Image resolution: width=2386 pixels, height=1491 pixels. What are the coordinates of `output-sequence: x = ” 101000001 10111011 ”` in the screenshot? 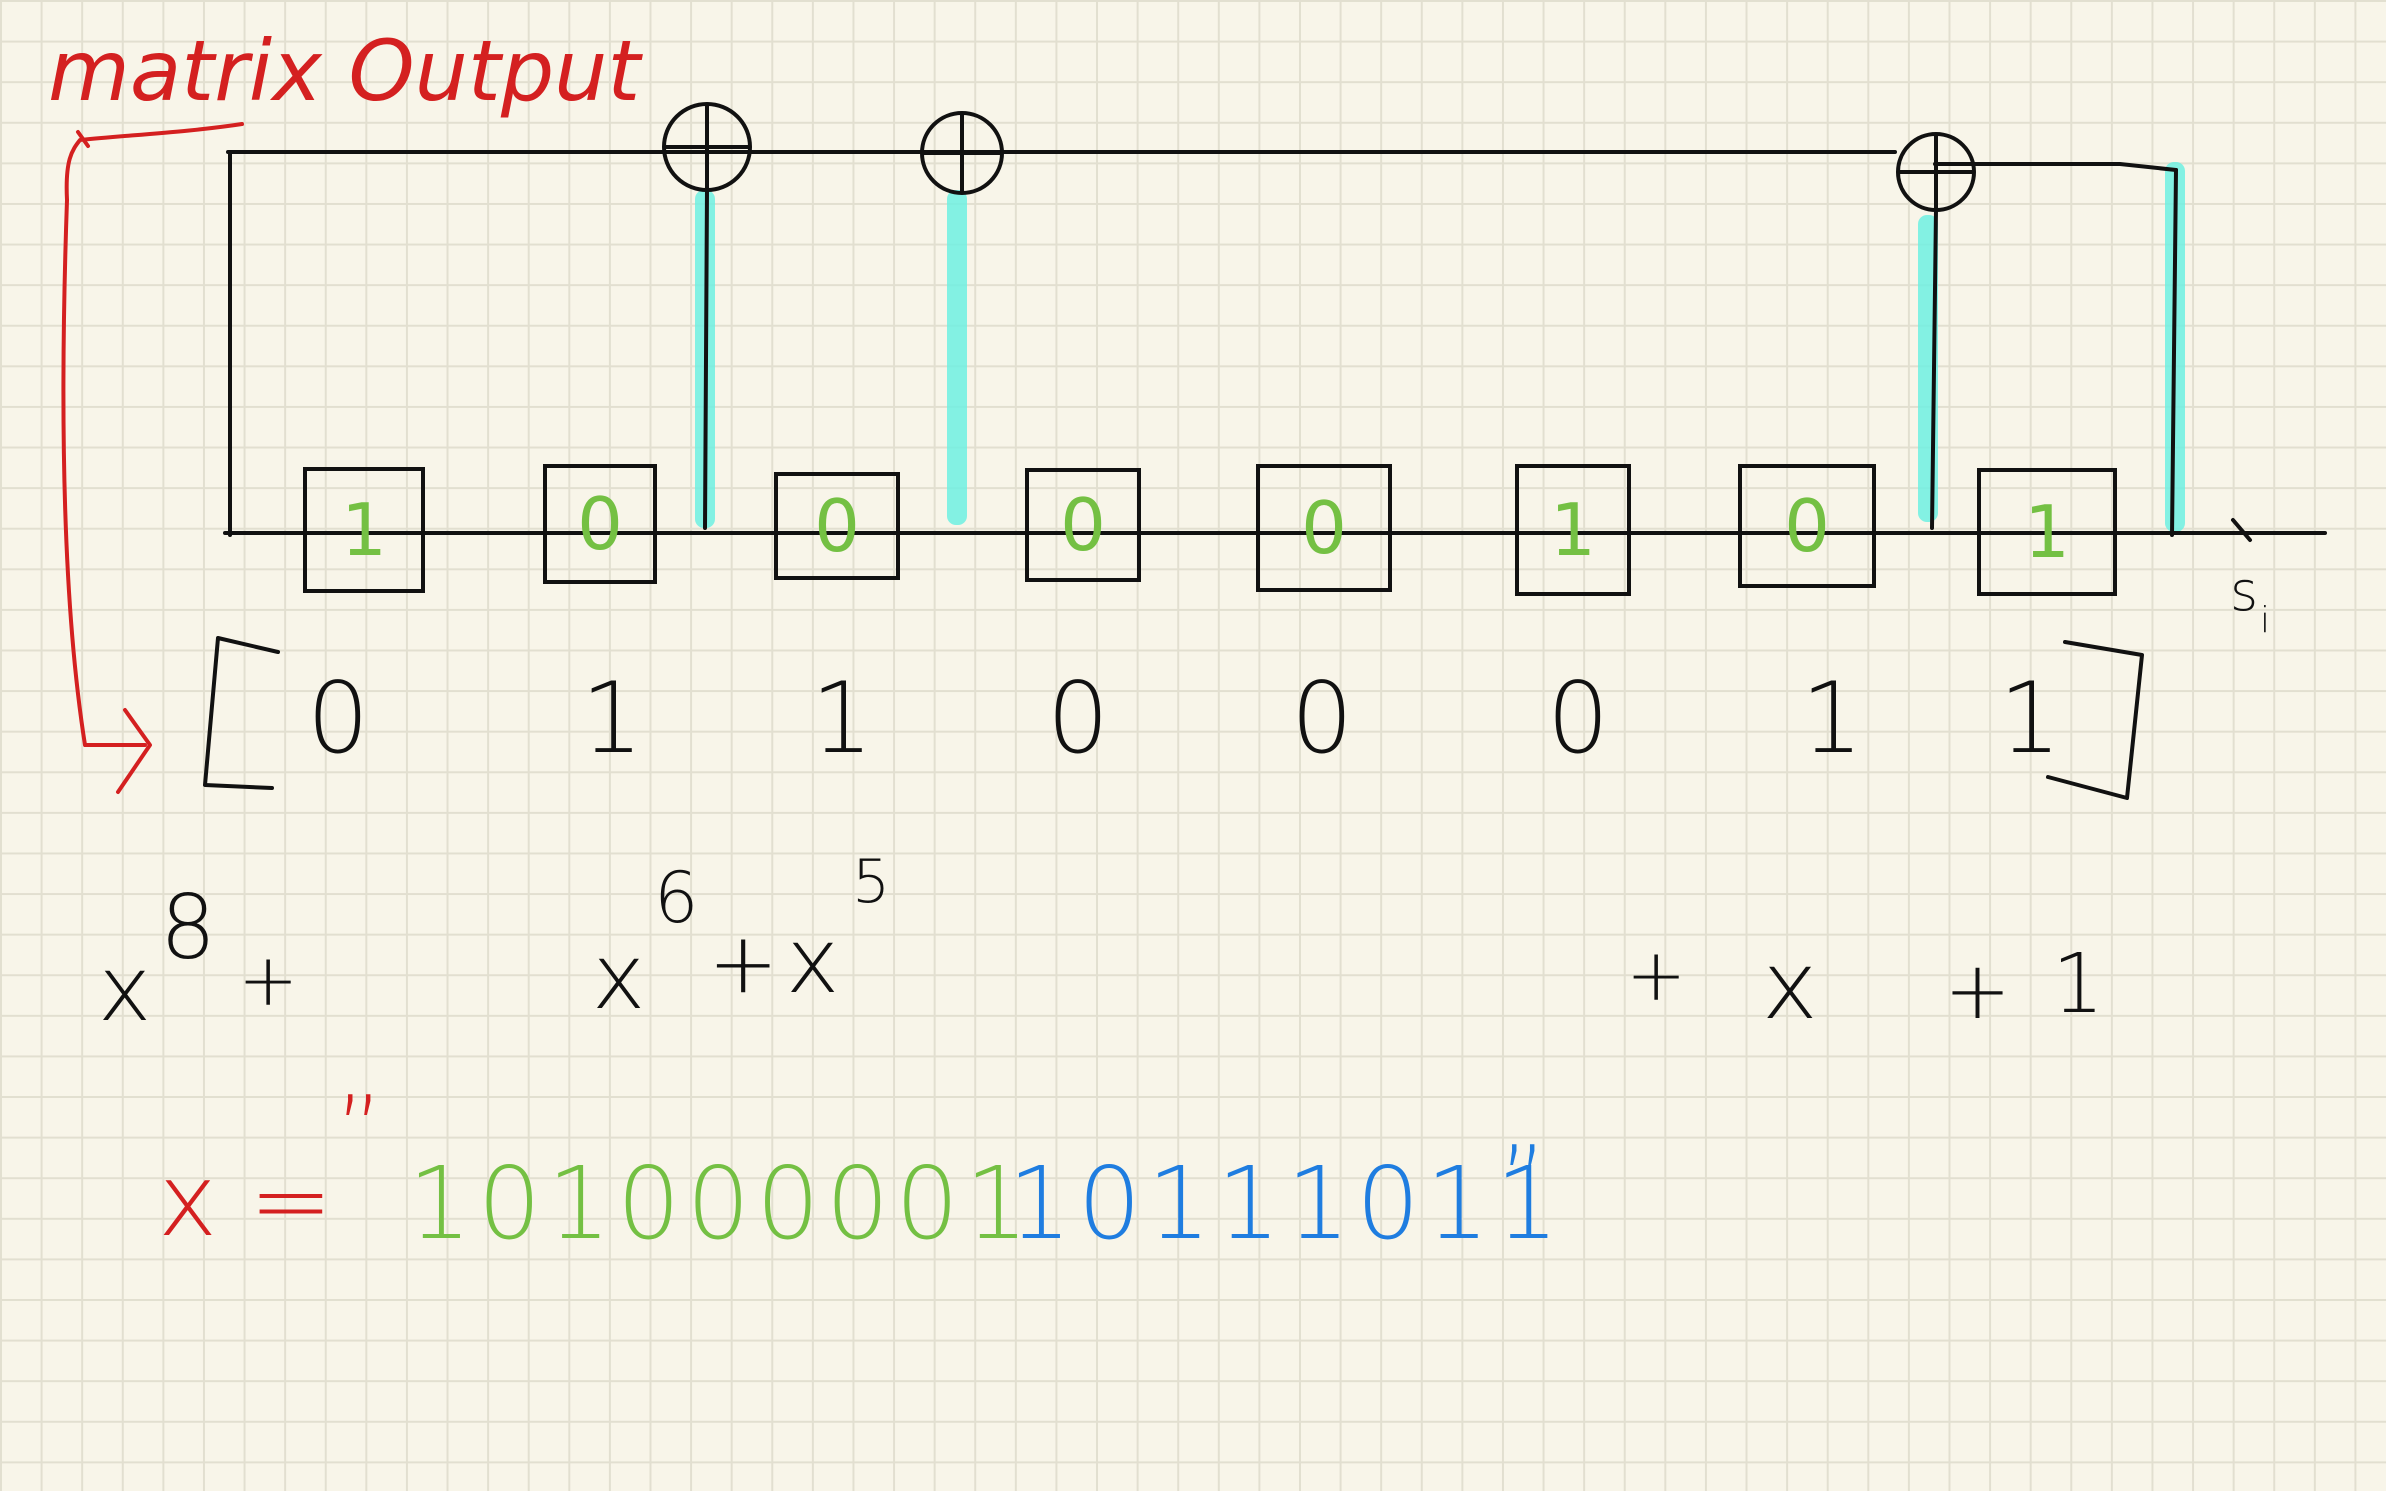 It's located at (861, 1169).